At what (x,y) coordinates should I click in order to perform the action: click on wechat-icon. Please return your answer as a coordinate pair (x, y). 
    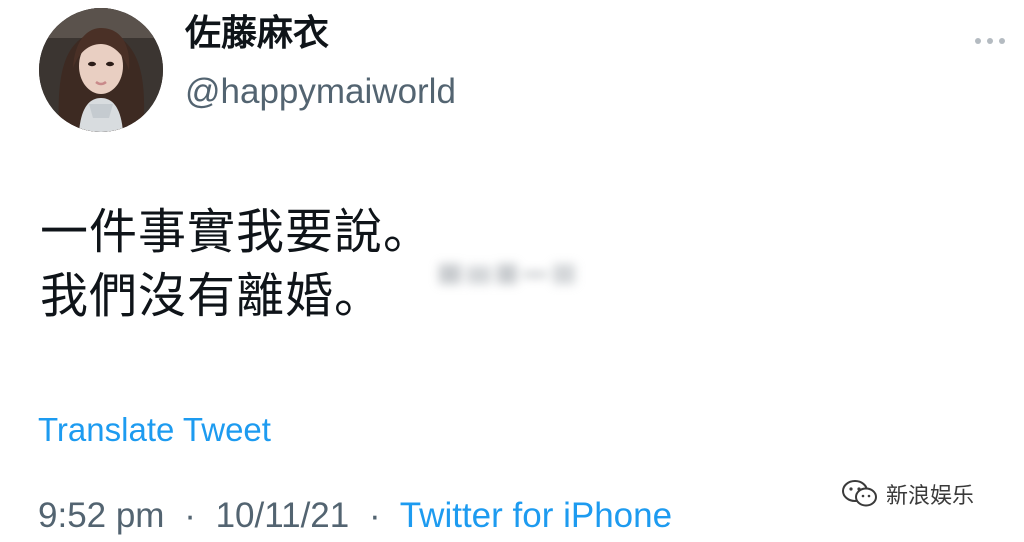
    Looking at the image, I should click on (859, 493).